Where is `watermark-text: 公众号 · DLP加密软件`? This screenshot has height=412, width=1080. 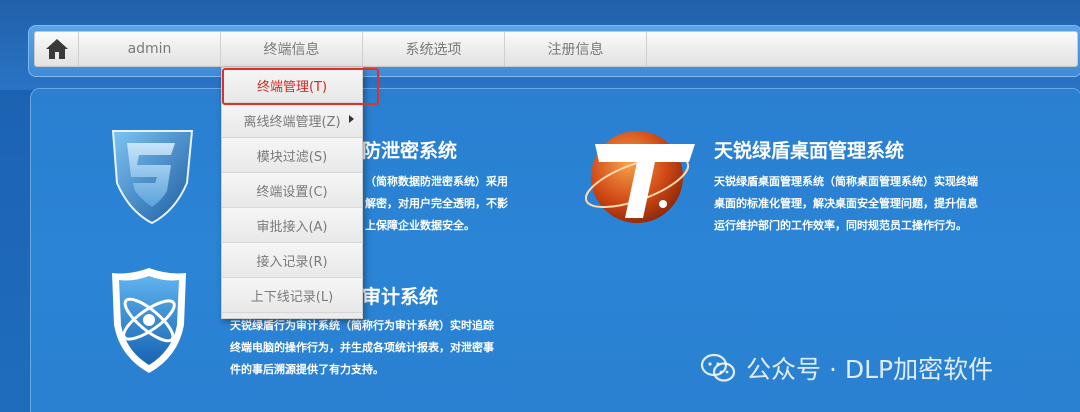
watermark-text: 公众号 · DLP加密软件 is located at coordinates (870, 369).